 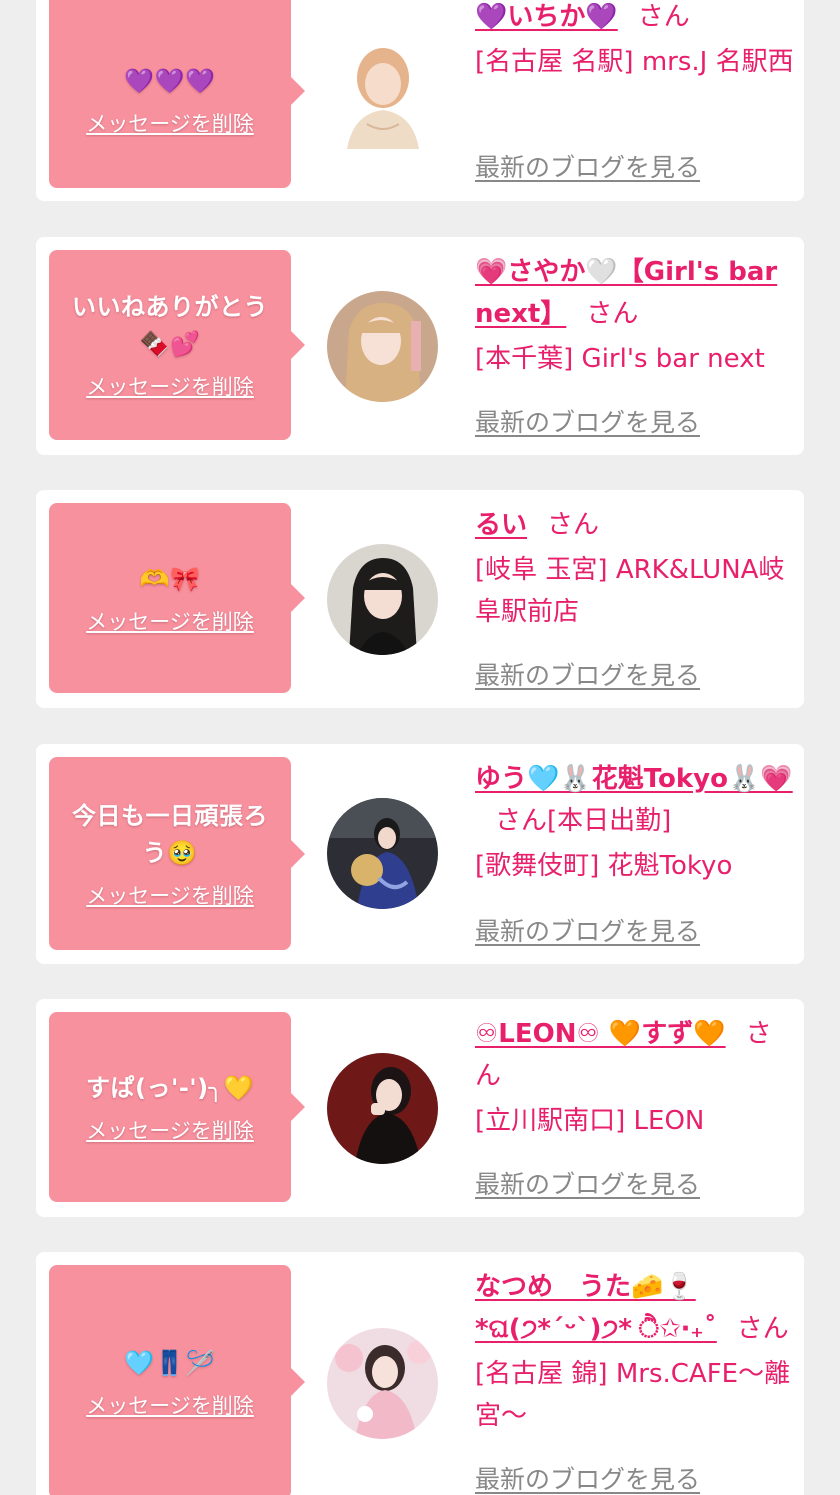 I want to click on shop-label: [立川駅南口] LEON, so click(x=590, y=1121).